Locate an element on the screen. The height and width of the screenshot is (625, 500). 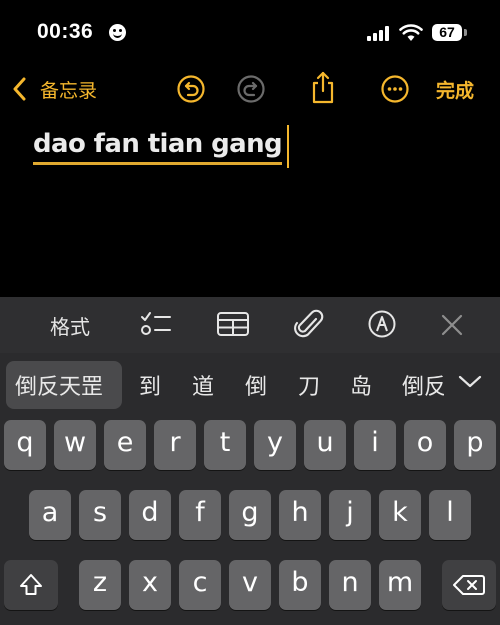
key-f: f is located at coordinates (200, 515).